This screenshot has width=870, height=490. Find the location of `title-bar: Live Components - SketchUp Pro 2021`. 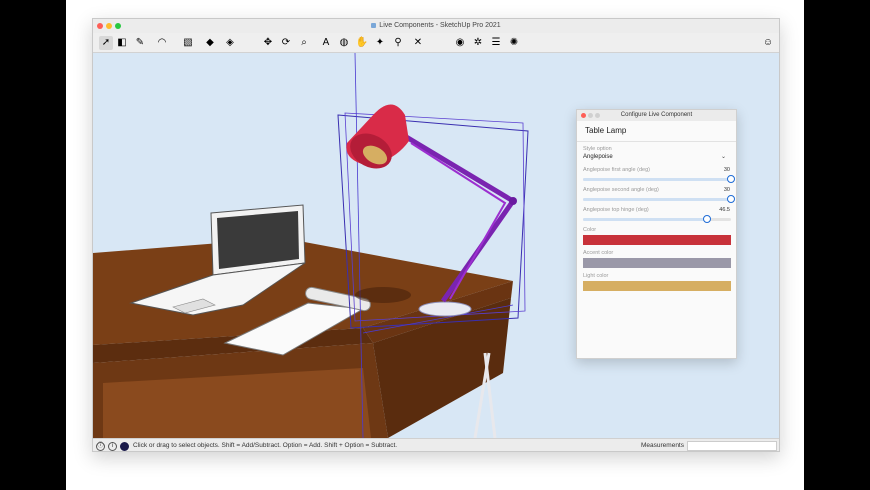

title-bar: Live Components - SketchUp Pro 2021 is located at coordinates (436, 26).